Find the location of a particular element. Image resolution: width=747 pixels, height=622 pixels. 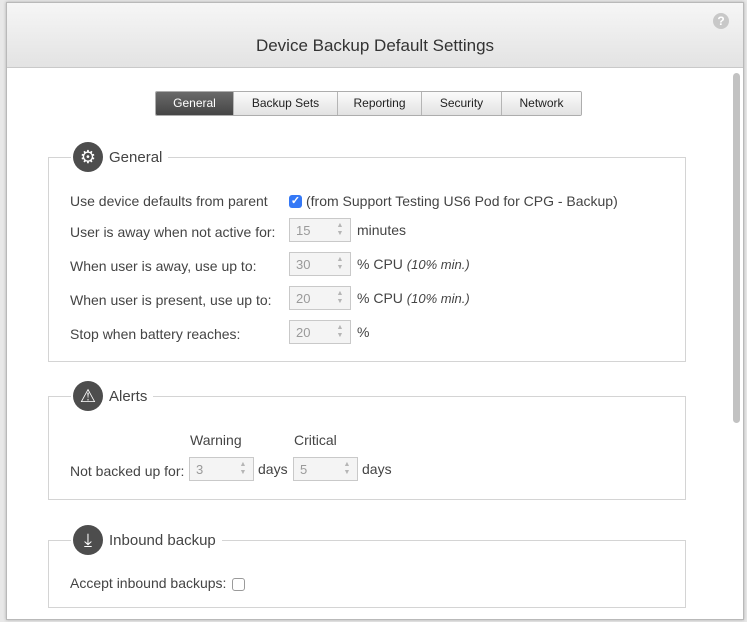

away-timeout-unit: minutes is located at coordinates (382, 230).